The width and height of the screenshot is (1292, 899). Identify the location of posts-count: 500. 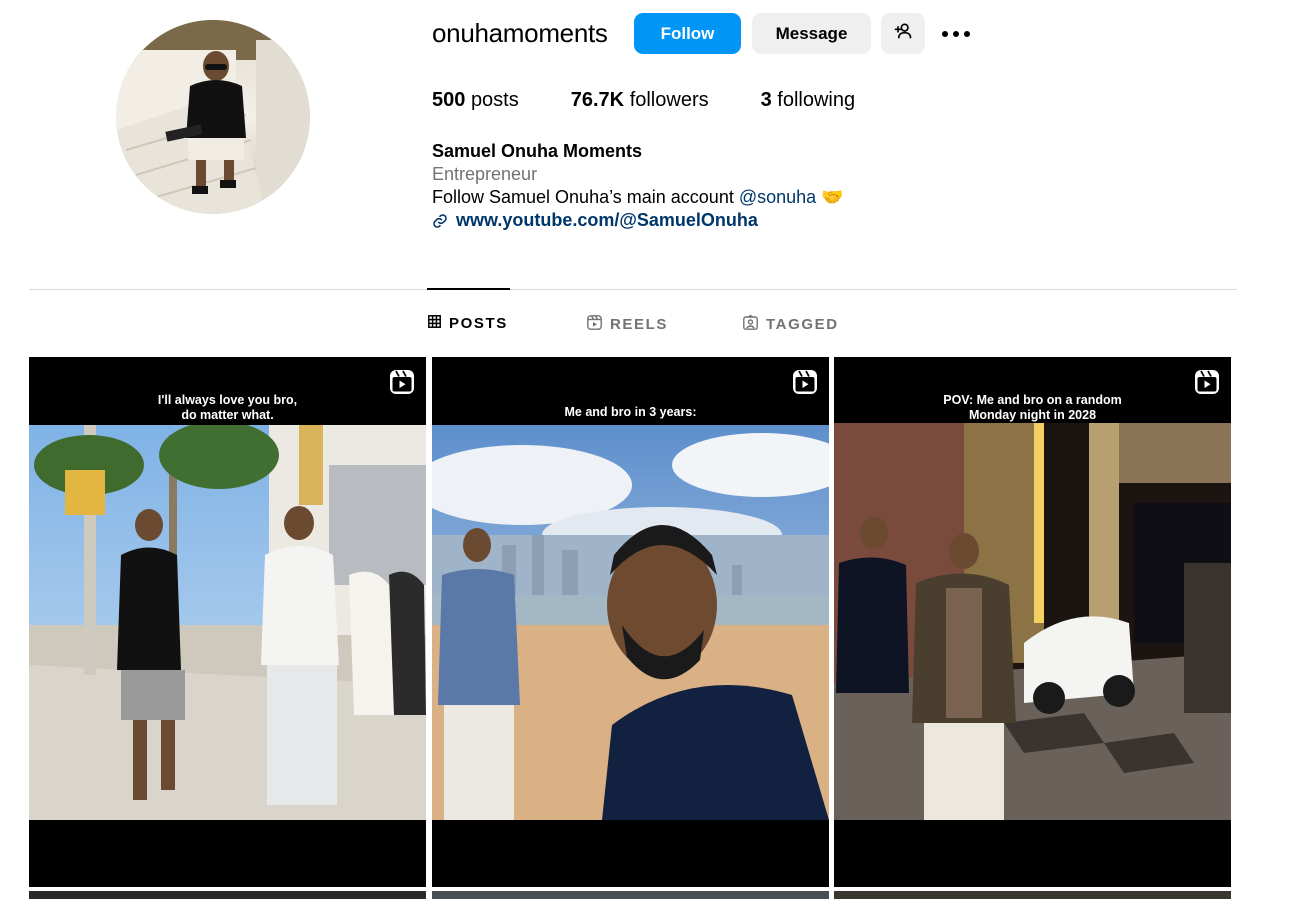
(449, 100).